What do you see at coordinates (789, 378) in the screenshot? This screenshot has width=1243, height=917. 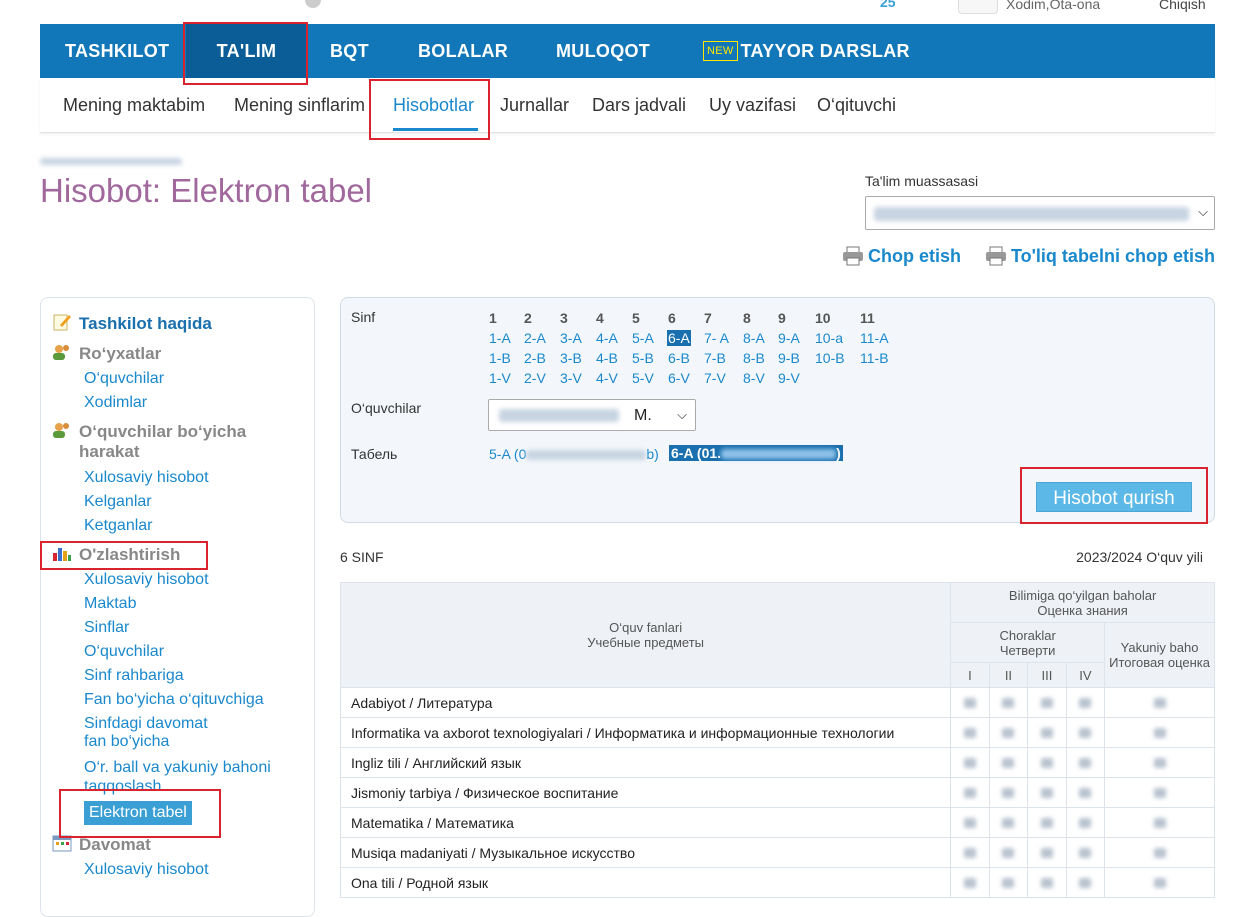 I see `class-link: 9-V` at bounding box center [789, 378].